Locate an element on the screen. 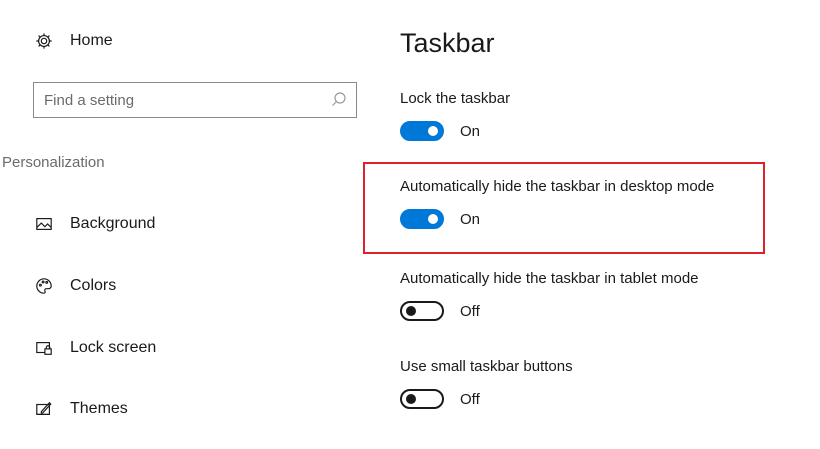  section-label: Personalization is located at coordinates (53, 162).